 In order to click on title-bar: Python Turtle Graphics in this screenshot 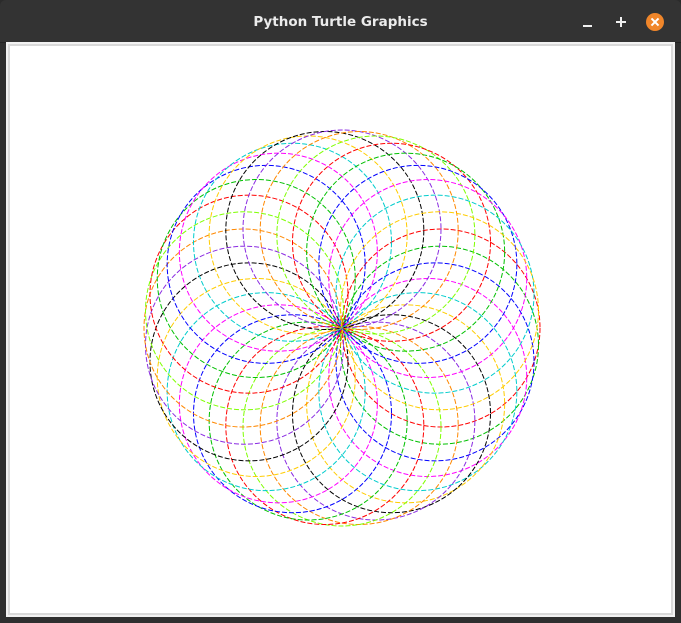, I will do `click(340, 21)`.